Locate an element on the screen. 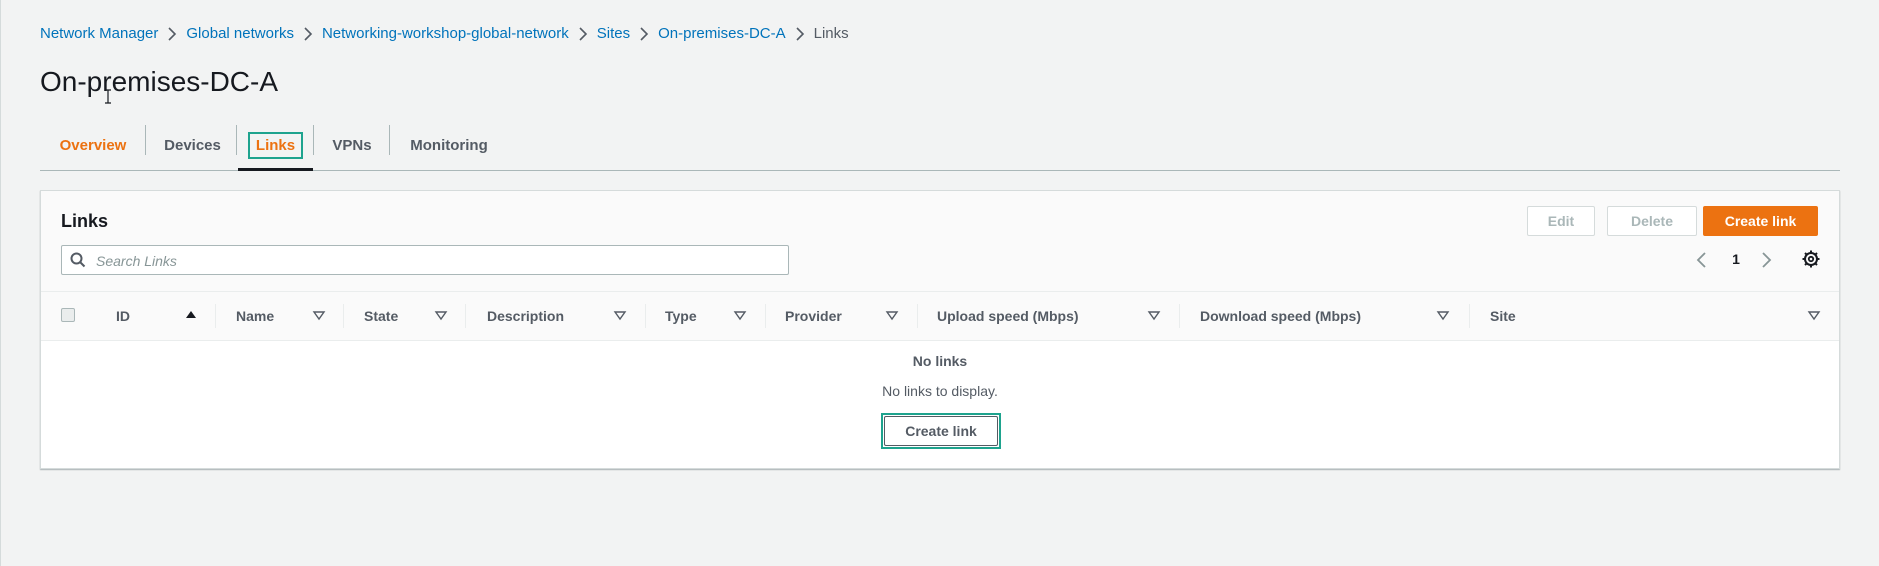 Image resolution: width=1879 pixels, height=566 pixels. column-header-id: ID is located at coordinates (123, 316).